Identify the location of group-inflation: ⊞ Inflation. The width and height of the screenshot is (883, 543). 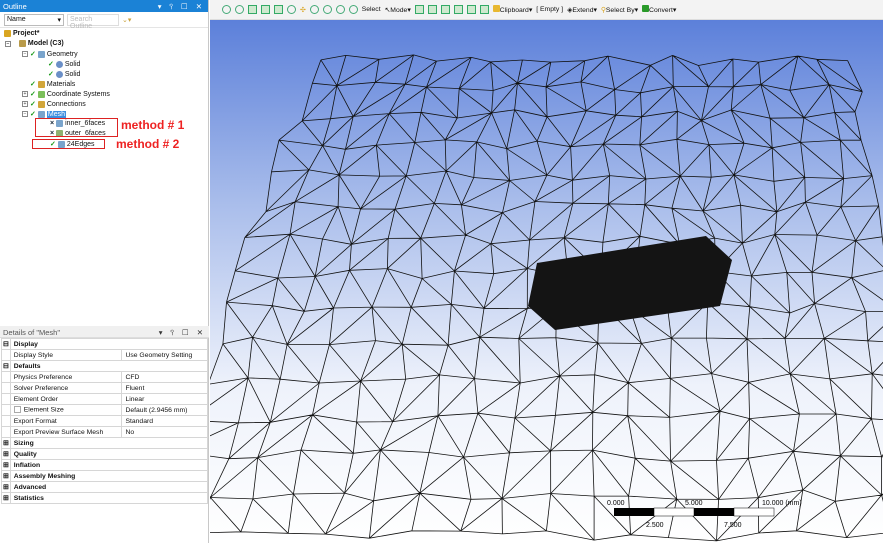
(105, 465).